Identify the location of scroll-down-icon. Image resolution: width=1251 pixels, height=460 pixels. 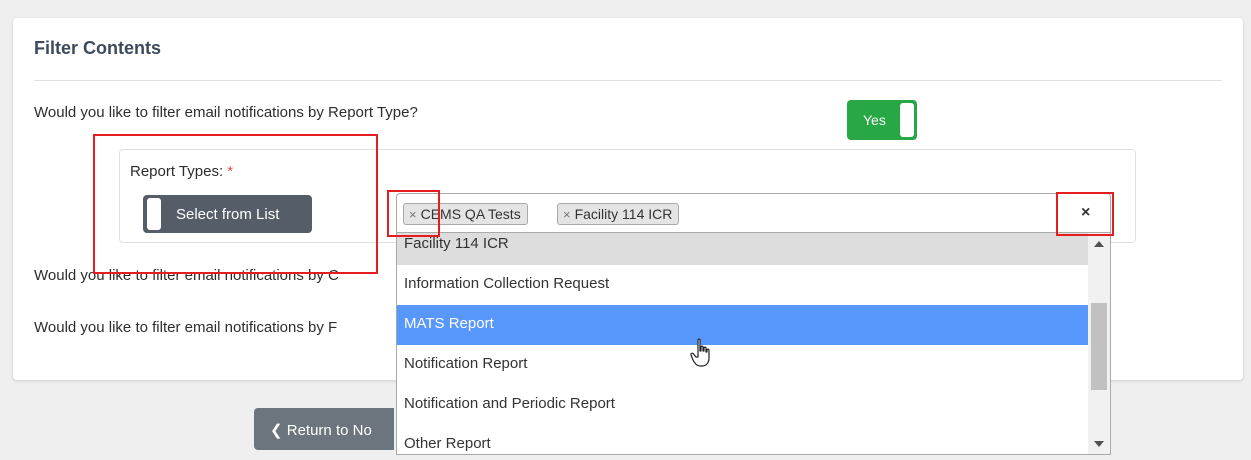
(1099, 444).